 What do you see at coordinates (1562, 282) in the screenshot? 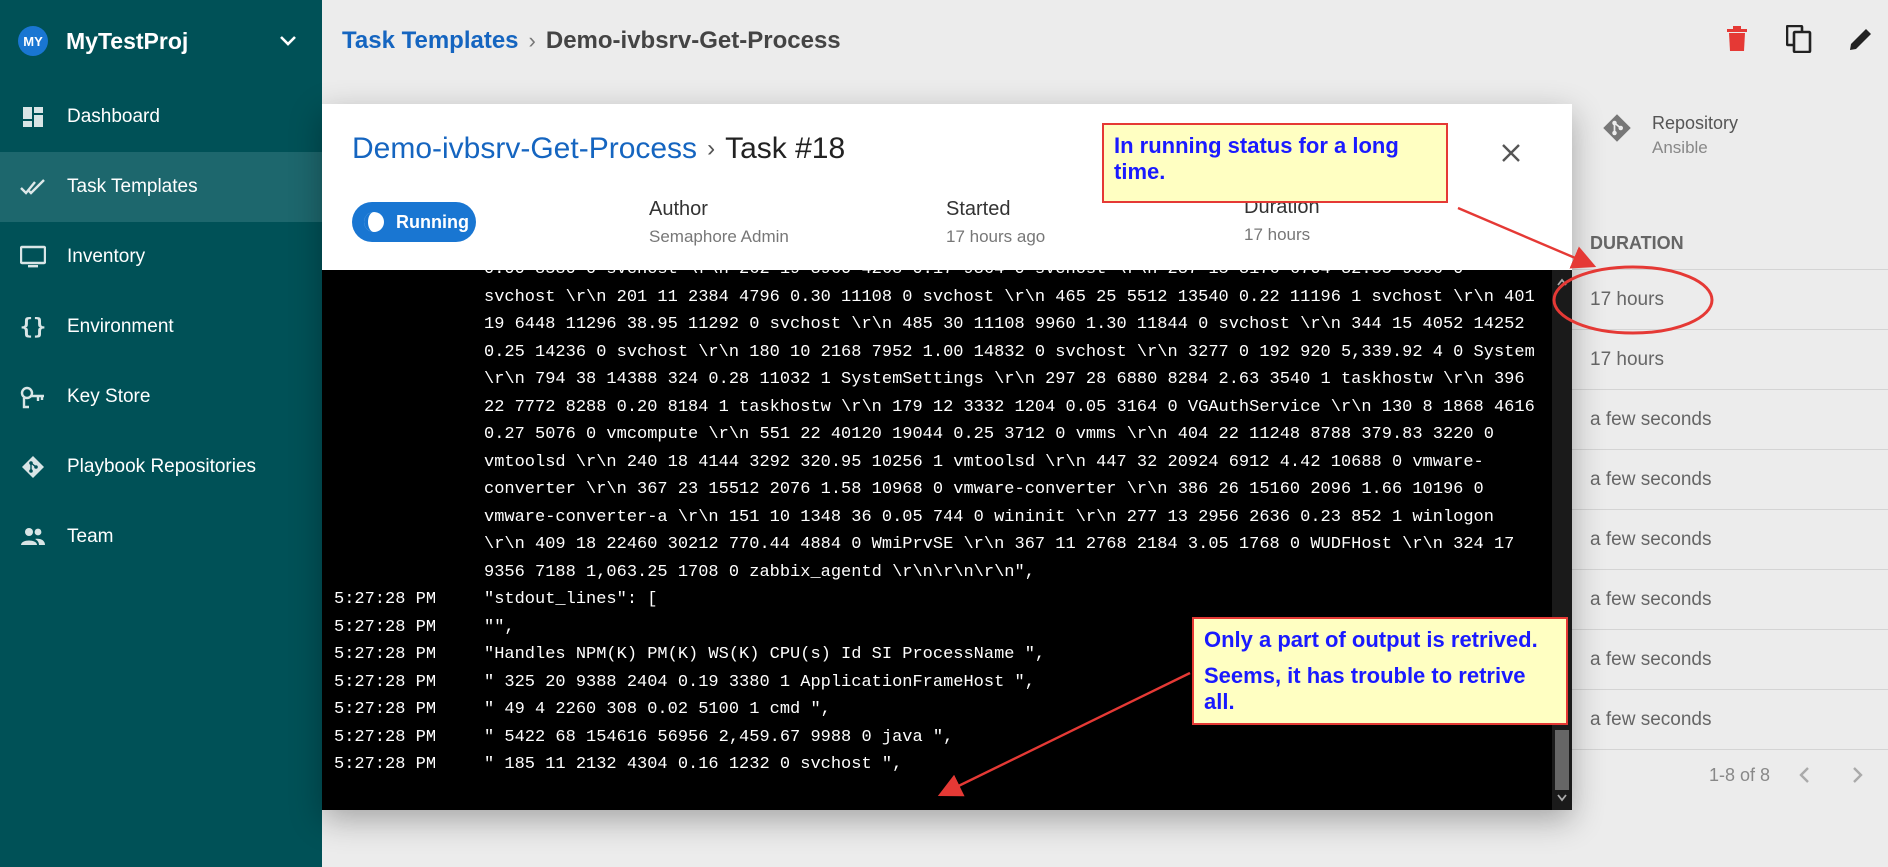
I see `scroll-up-icon` at bounding box center [1562, 282].